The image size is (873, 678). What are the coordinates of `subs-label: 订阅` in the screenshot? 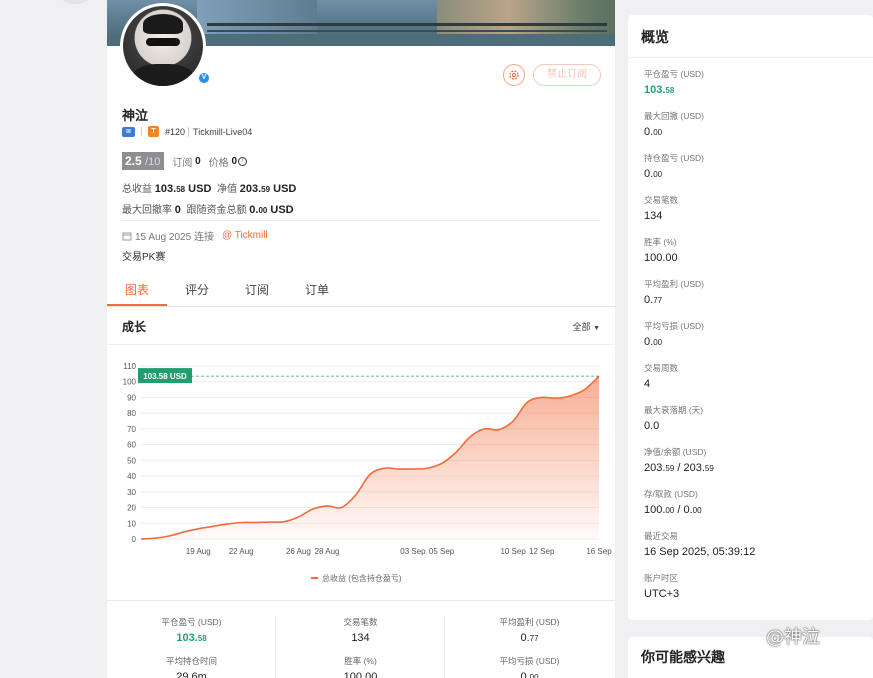 It's located at (182, 163).